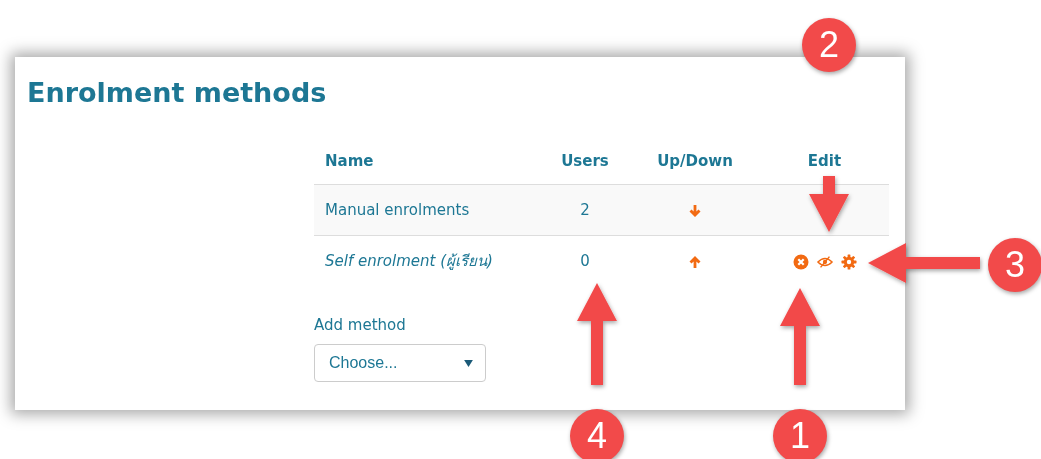 Image resolution: width=1041 pixels, height=459 pixels. Describe the element at coordinates (824, 161) in the screenshot. I see `column-header: Edit` at that location.